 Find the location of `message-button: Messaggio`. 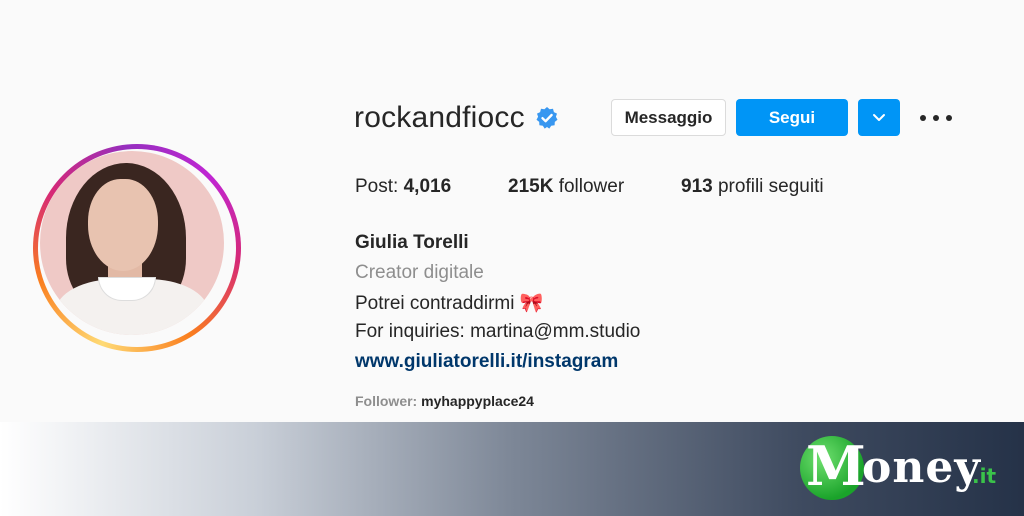

message-button: Messaggio is located at coordinates (668, 117).